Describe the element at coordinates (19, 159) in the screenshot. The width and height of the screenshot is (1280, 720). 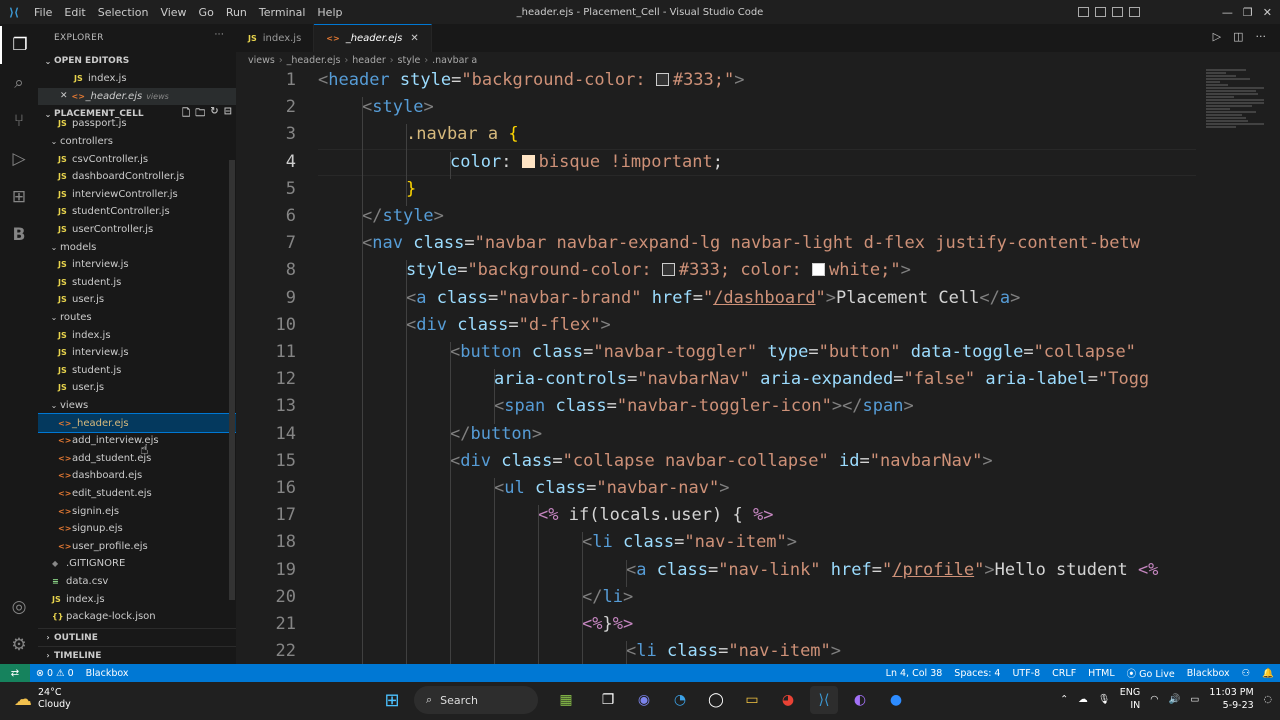
I see `run-debug-icon: ▷` at that location.